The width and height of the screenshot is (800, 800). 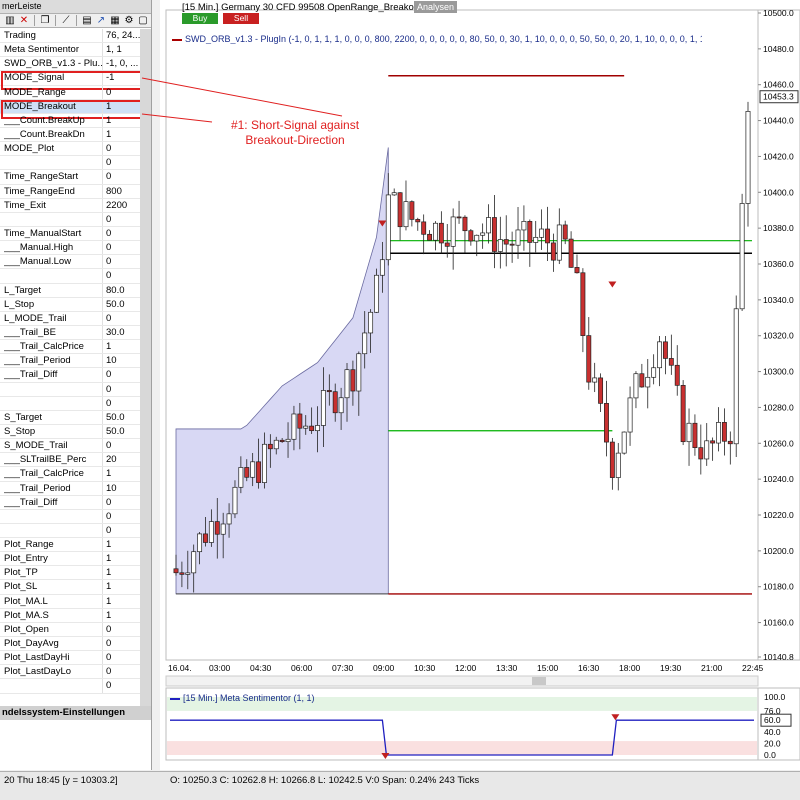 What do you see at coordinates (436, 7) in the screenshot?
I see `analysen-button: Analysen` at bounding box center [436, 7].